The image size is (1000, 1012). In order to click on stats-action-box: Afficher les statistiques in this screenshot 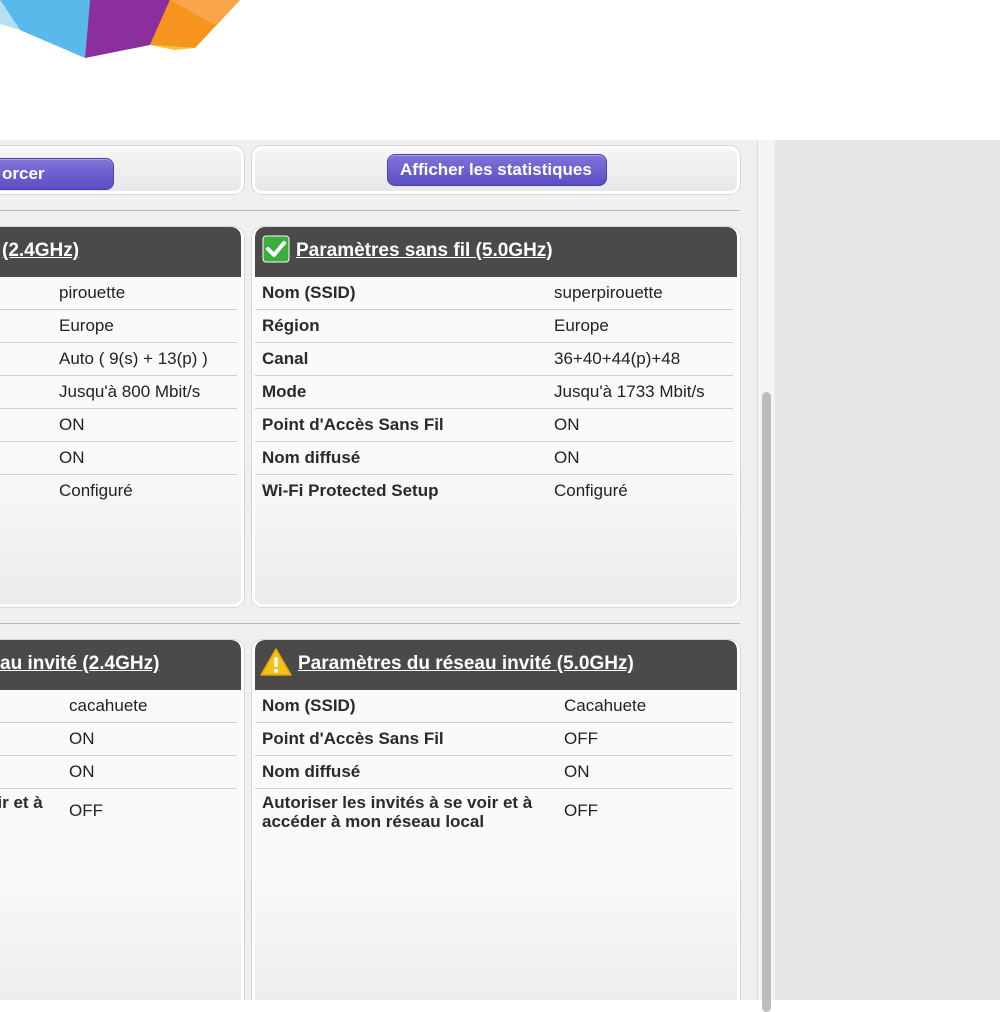, I will do `click(496, 170)`.